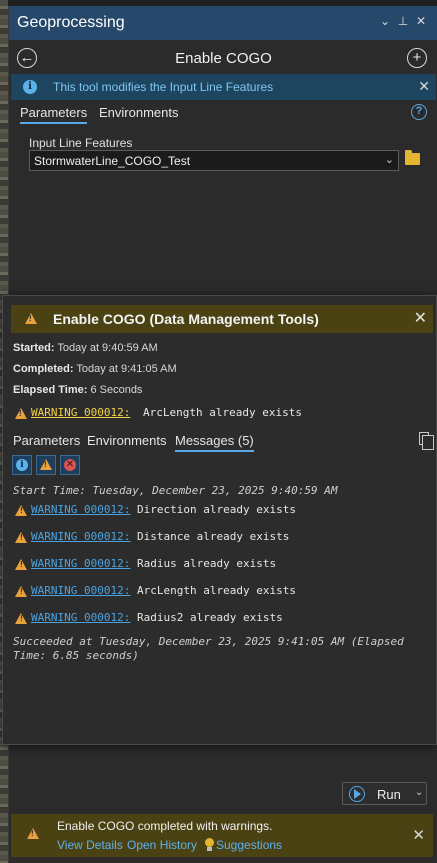  Describe the element at coordinates (107, 348) in the screenshot. I see `started-value: Today at 9:40:59 AM` at that location.